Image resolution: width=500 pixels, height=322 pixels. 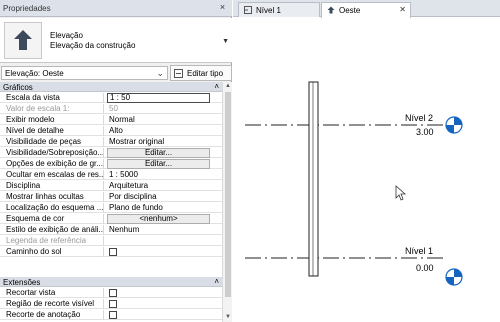 I want to click on property-row: Ocultar em escalas de res... 1 : 5000, so click(x=111, y=175).